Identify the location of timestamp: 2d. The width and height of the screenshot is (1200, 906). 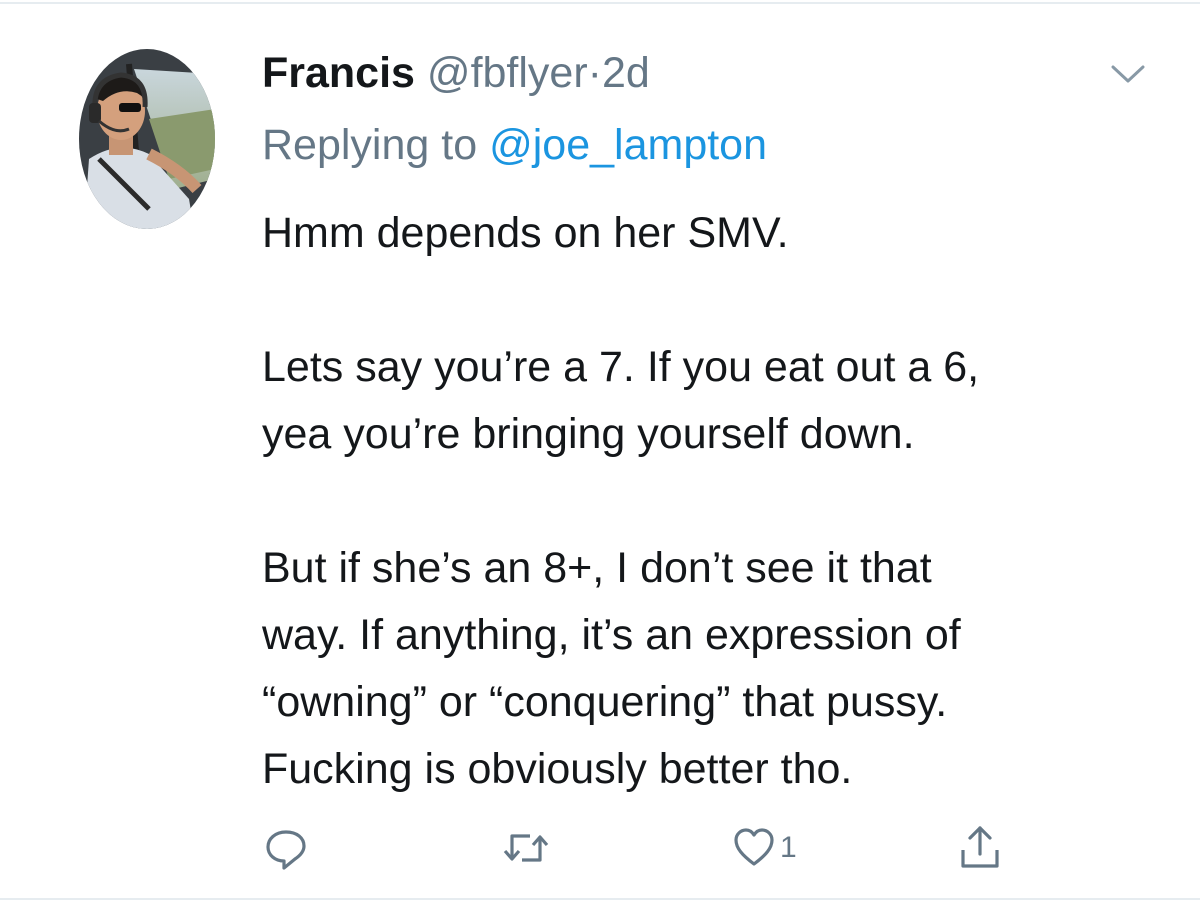
(626, 73).